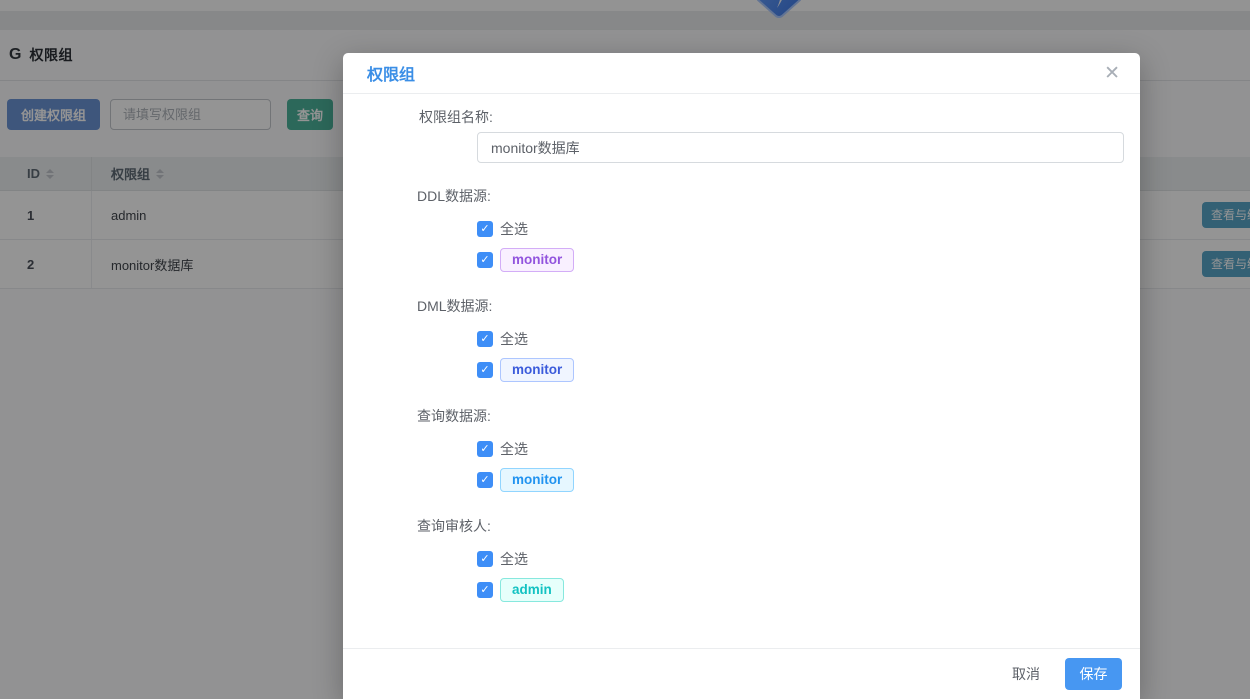  What do you see at coordinates (1026, 674) in the screenshot?
I see `cancel-button: 取消` at bounding box center [1026, 674].